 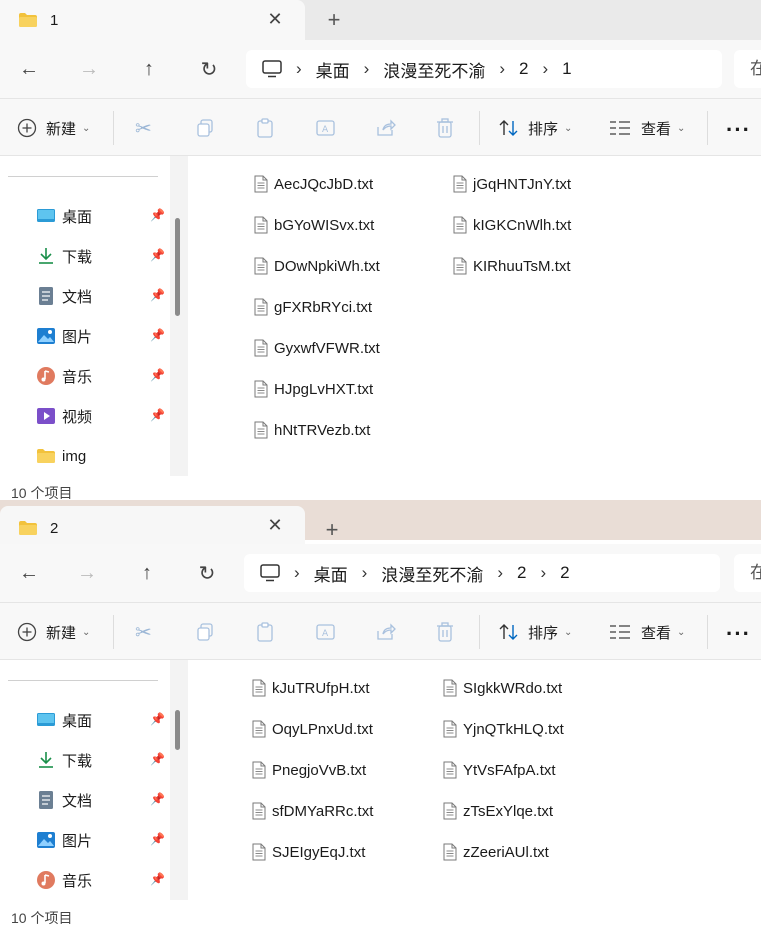 What do you see at coordinates (313, 184) in the screenshot?
I see `file-item: AecJQcJbD.txt` at bounding box center [313, 184].